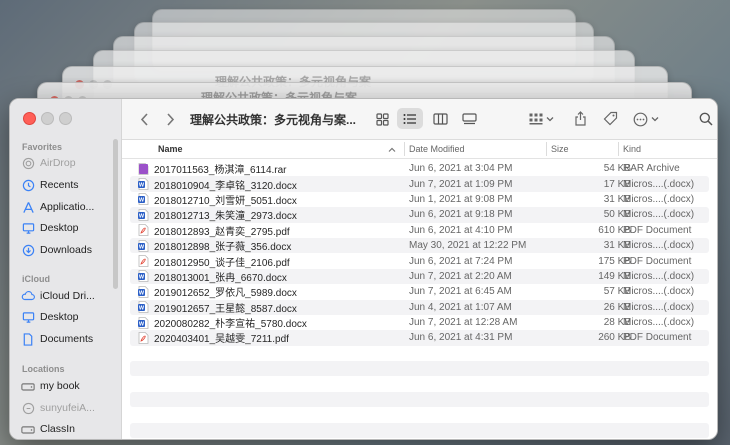 This screenshot has width=730, height=445. Describe the element at coordinates (225, 309) in the screenshot. I see `file-name: 2019012657_王星懿_8587.docx` at that location.